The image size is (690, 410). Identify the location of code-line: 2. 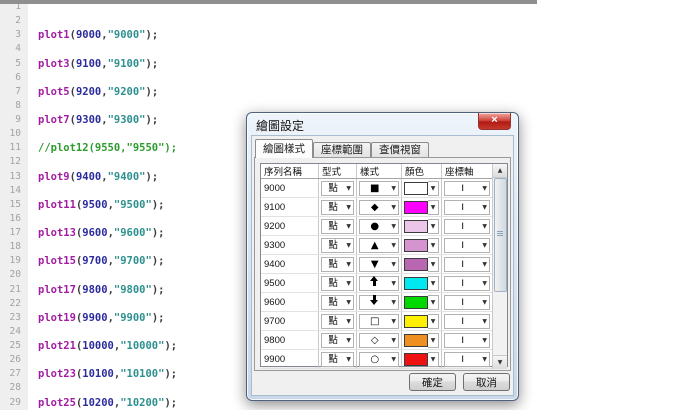
(268, 21).